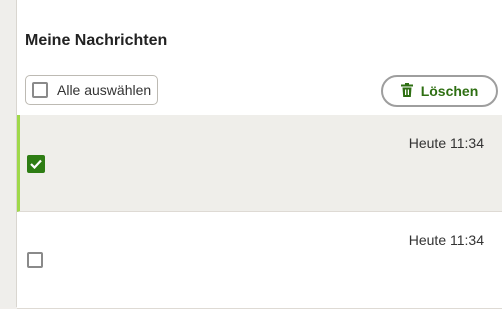  I want to click on delete-button: Löschen, so click(439, 91).